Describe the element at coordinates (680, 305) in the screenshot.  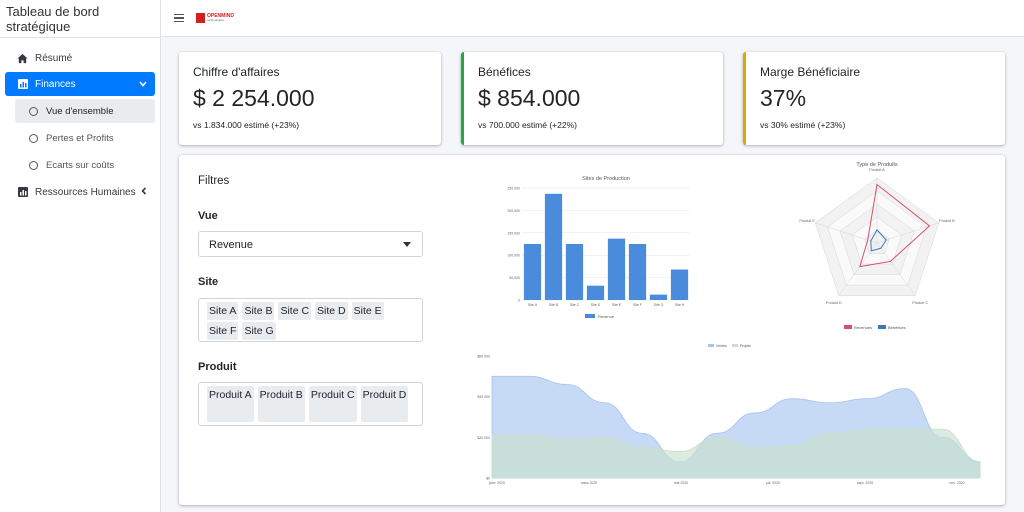
I see `x-tick-label: Site H` at that location.